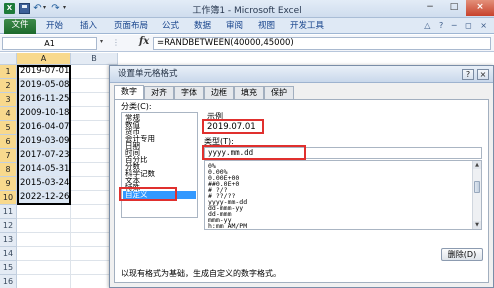 This screenshot has height=288, width=494. What do you see at coordinates (477, 165) in the screenshot?
I see `scroll-up-icon: ▲` at bounding box center [477, 165].